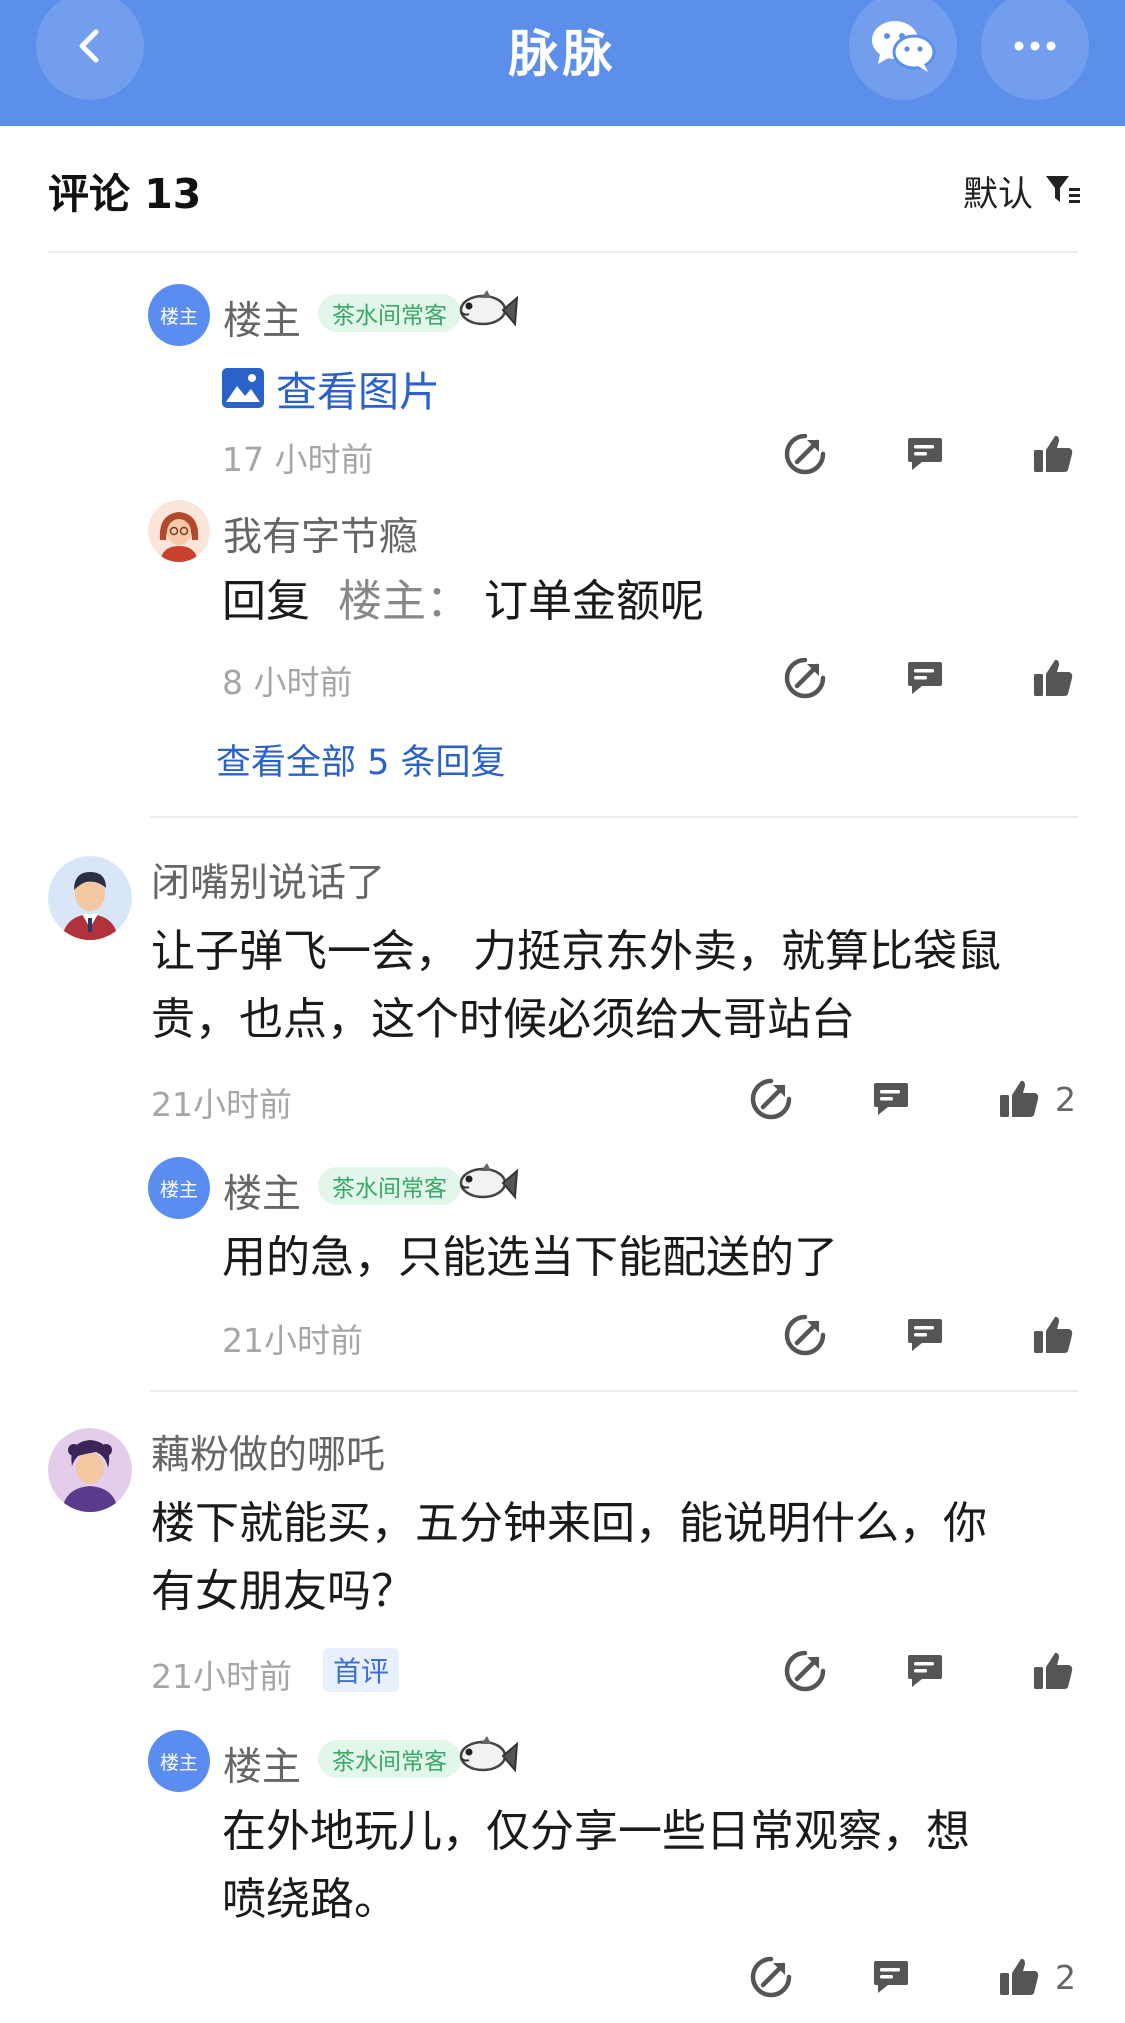  What do you see at coordinates (569, 1523) in the screenshot?
I see `comment-line: 楼下就能买，五分钟来回，能说明什么，你` at bounding box center [569, 1523].